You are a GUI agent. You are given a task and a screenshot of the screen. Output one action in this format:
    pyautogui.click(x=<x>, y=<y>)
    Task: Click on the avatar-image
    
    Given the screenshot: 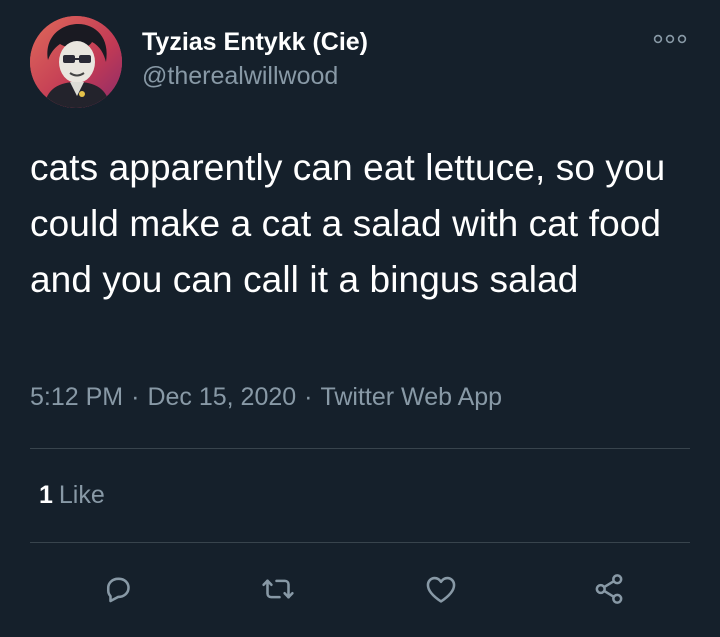 What is the action you would take?
    pyautogui.click(x=76, y=62)
    